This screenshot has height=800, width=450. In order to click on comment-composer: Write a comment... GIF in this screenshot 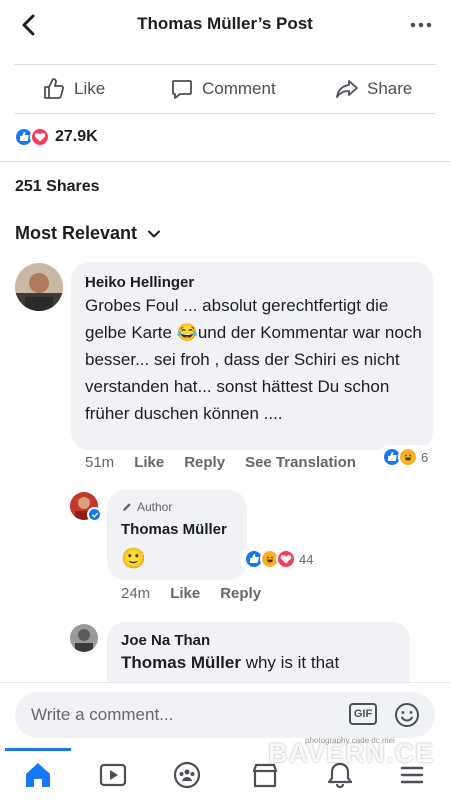, I will do `click(225, 715)`.